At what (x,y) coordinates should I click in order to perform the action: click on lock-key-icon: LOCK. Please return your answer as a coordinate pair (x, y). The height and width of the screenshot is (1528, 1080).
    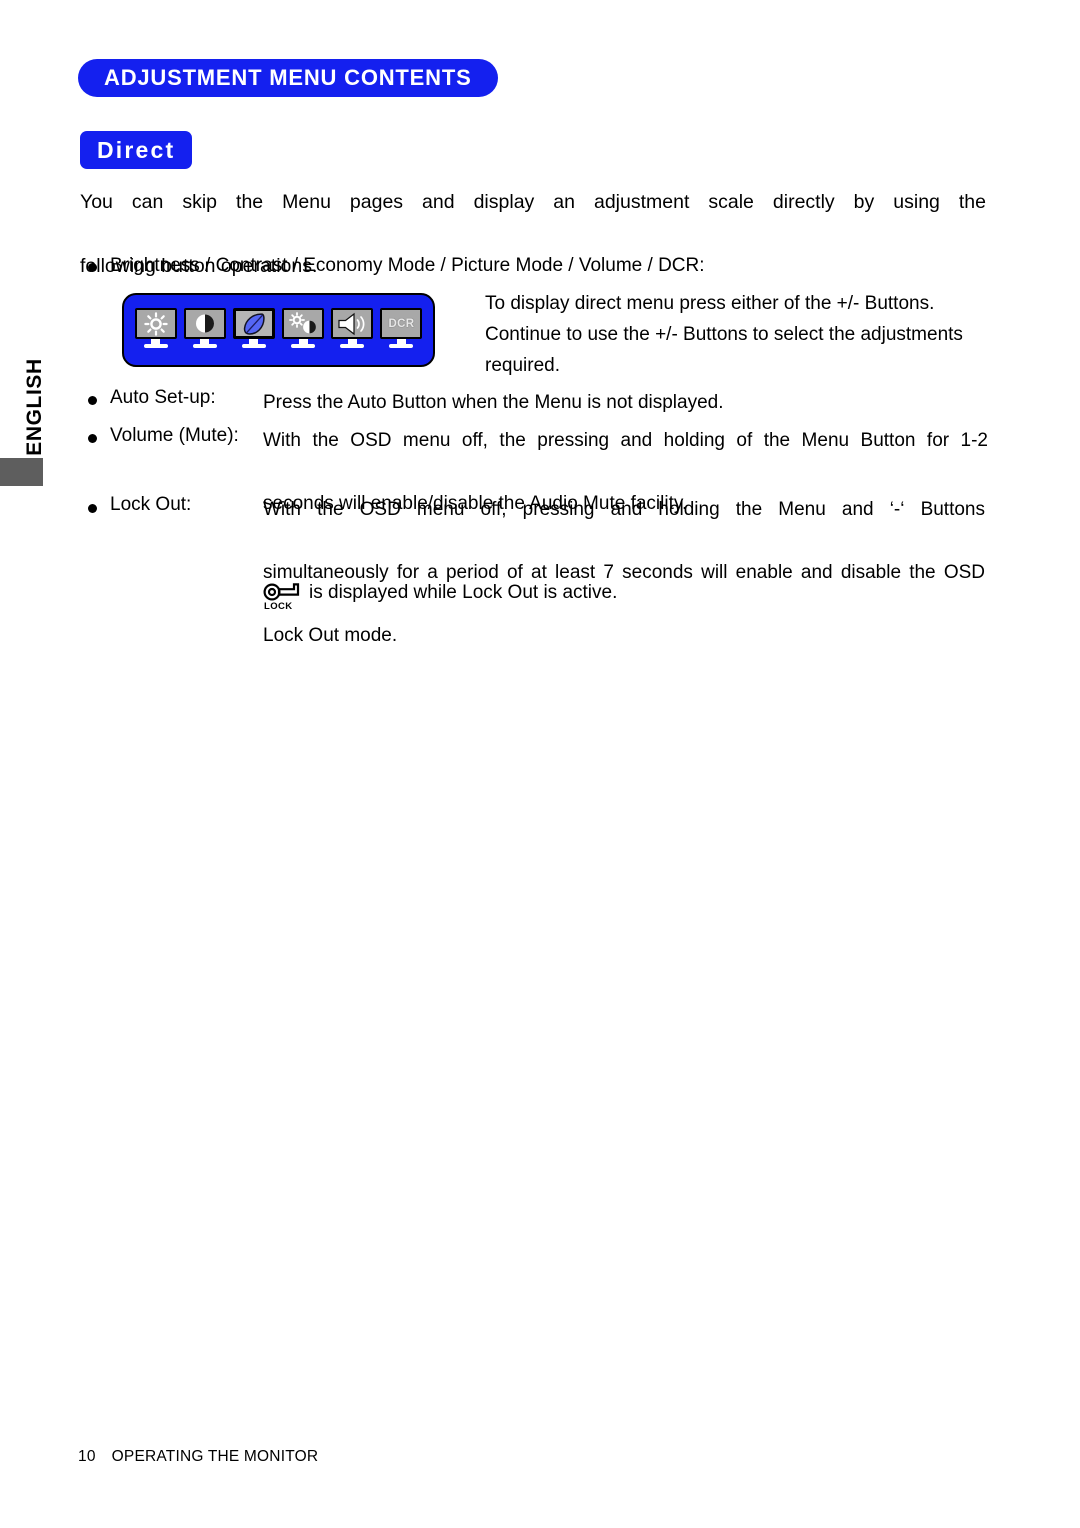
    Looking at the image, I should click on (284, 597).